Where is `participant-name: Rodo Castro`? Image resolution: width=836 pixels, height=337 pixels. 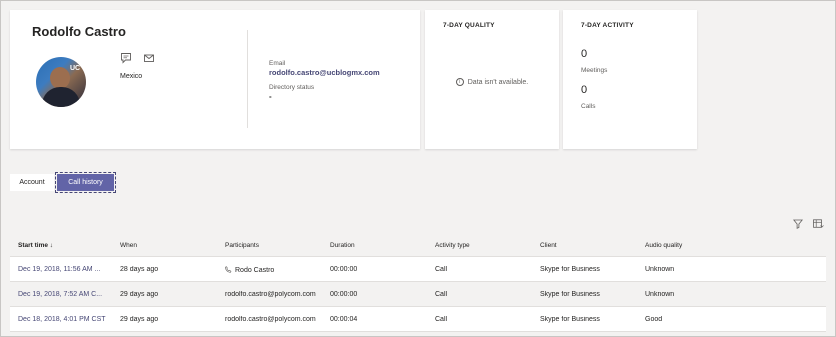
participant-name: Rodo Castro is located at coordinates (255, 270).